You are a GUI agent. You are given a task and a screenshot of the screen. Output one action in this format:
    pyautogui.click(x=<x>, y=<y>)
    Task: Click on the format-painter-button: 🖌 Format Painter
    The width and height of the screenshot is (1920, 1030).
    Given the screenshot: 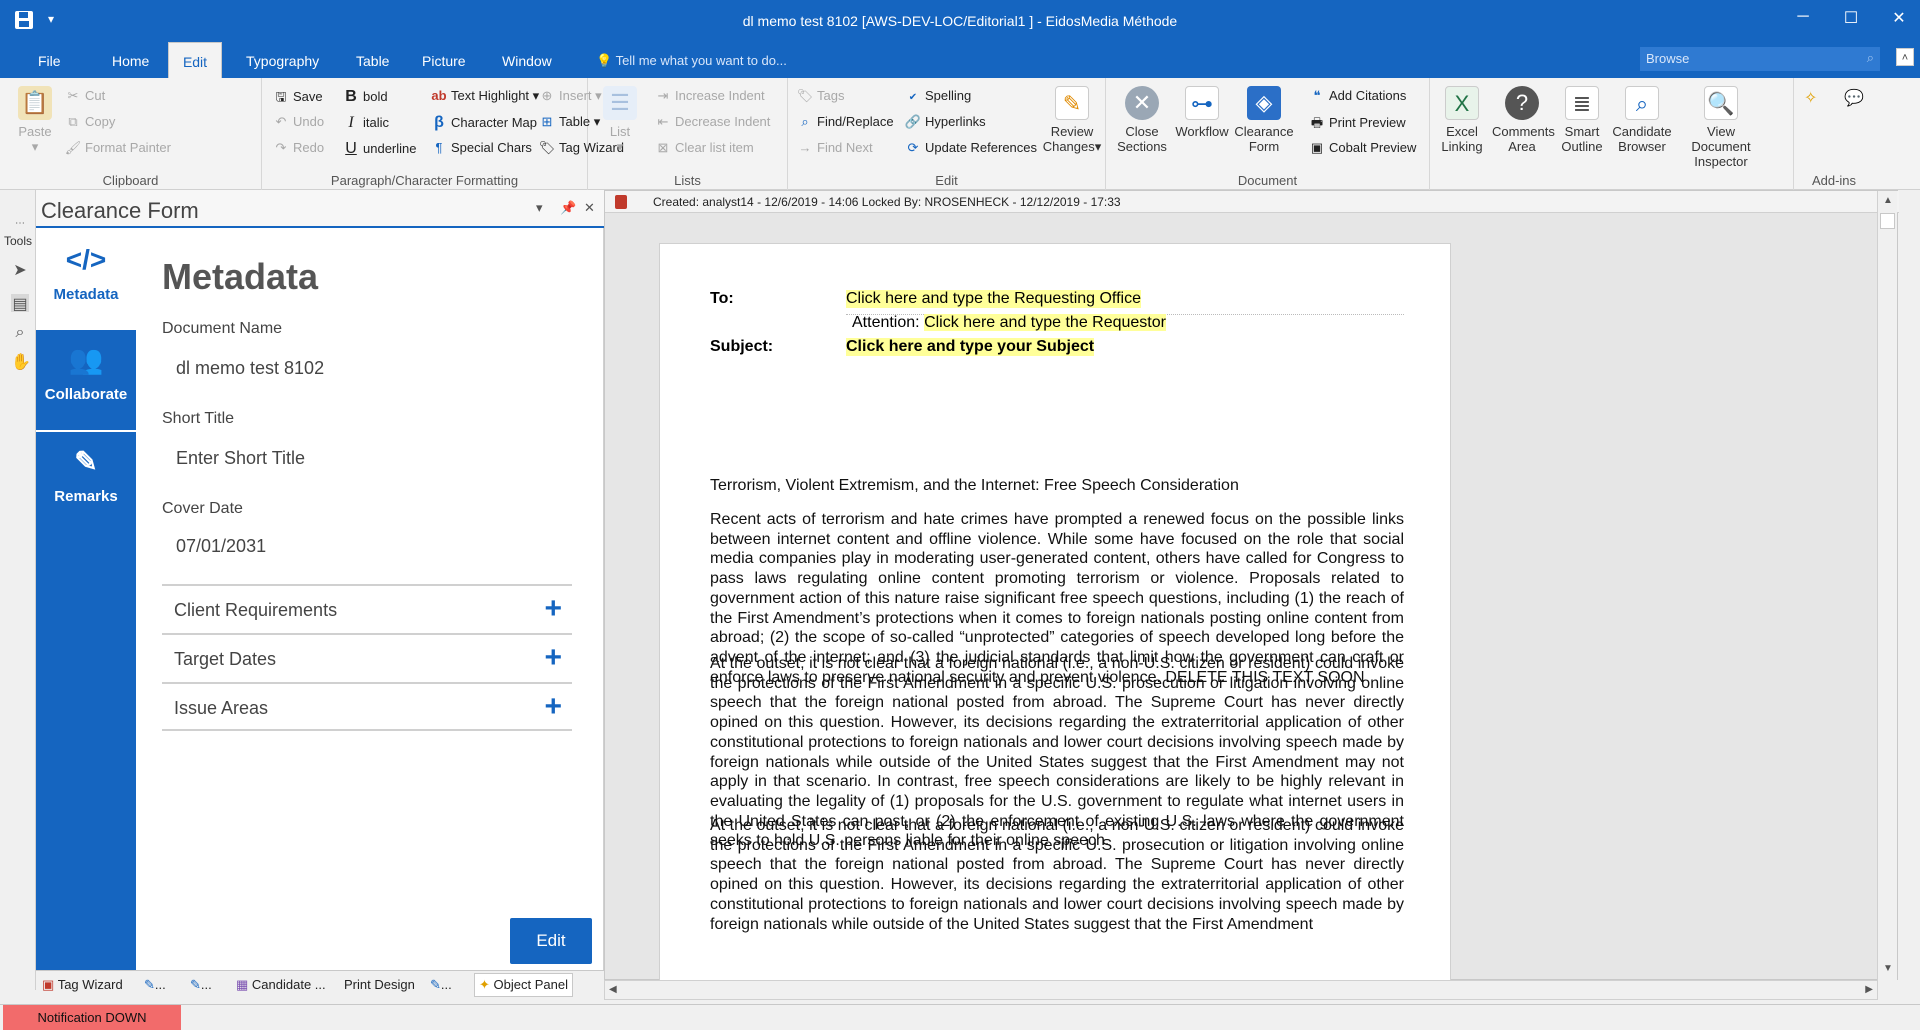 What is the action you would take?
    pyautogui.click(x=117, y=148)
    